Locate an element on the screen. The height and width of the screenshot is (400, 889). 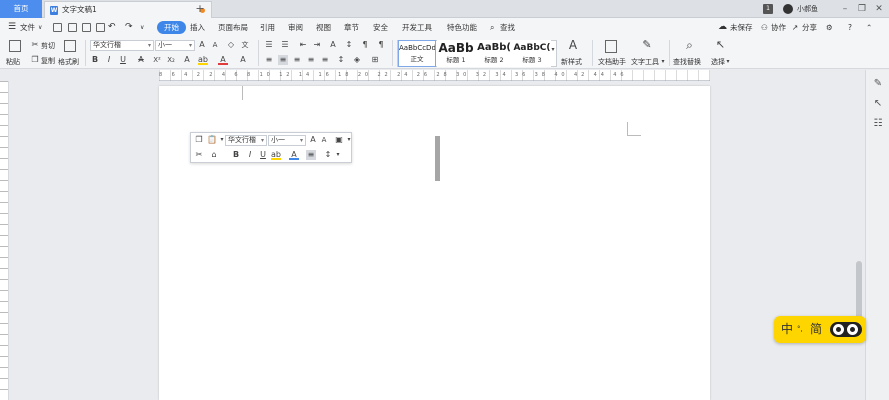
clear-format-icon: ◇ is located at coordinates (231, 45).